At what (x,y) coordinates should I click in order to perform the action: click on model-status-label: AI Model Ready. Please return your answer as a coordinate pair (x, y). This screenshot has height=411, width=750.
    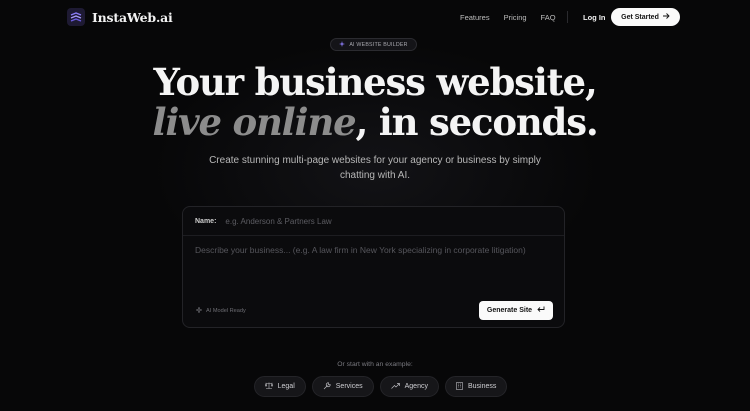
    Looking at the image, I should click on (226, 311).